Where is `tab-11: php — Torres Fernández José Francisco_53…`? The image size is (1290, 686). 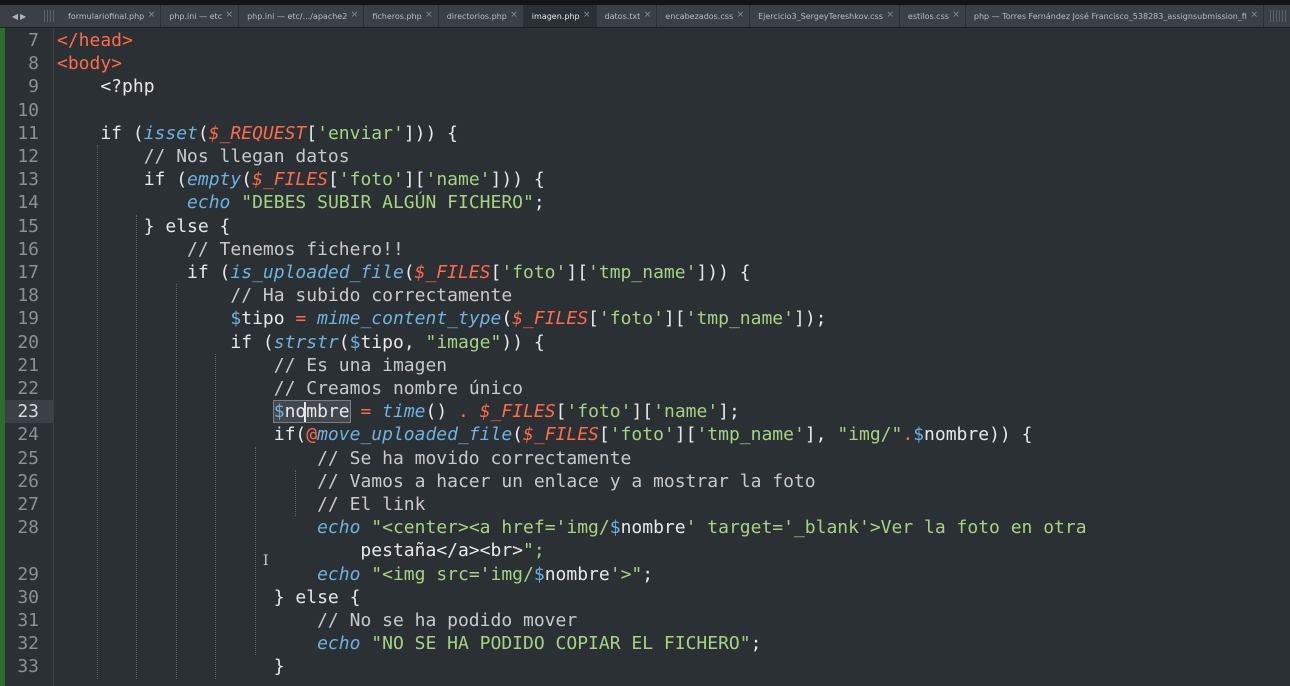
tab-11: php — Torres Fernández José Francisco_53… is located at coordinates (1115, 16).